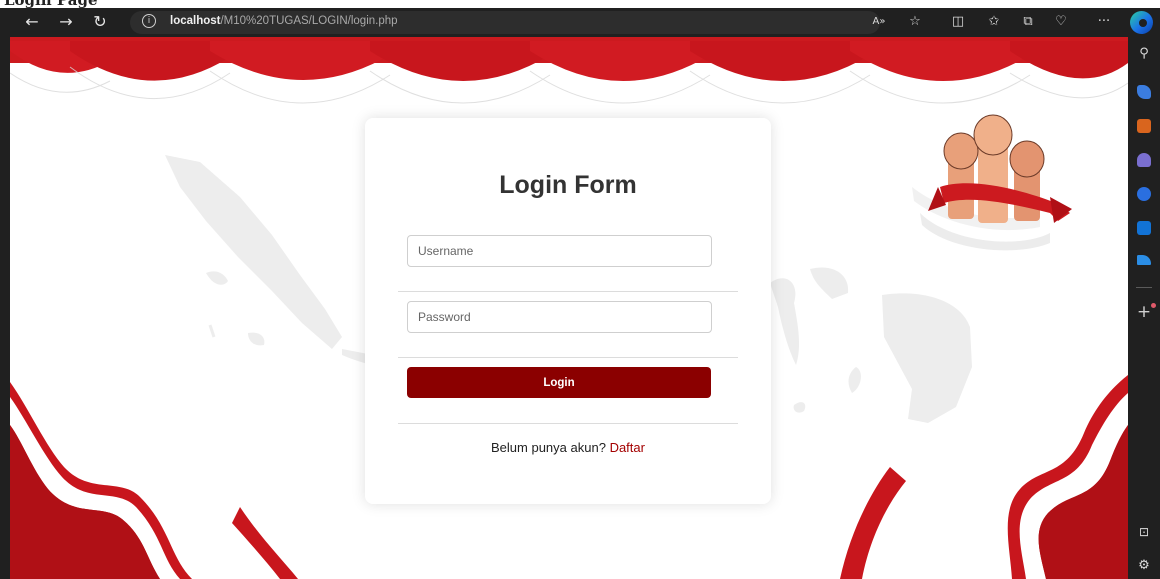 Image resolution: width=1160 pixels, height=579 pixels. What do you see at coordinates (1144, 287) in the screenshot?
I see `sidebar-separator` at bounding box center [1144, 287].